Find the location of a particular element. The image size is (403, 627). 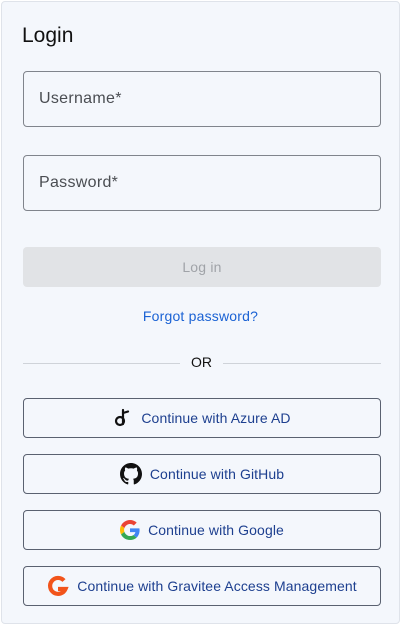

password-field is located at coordinates (202, 183).